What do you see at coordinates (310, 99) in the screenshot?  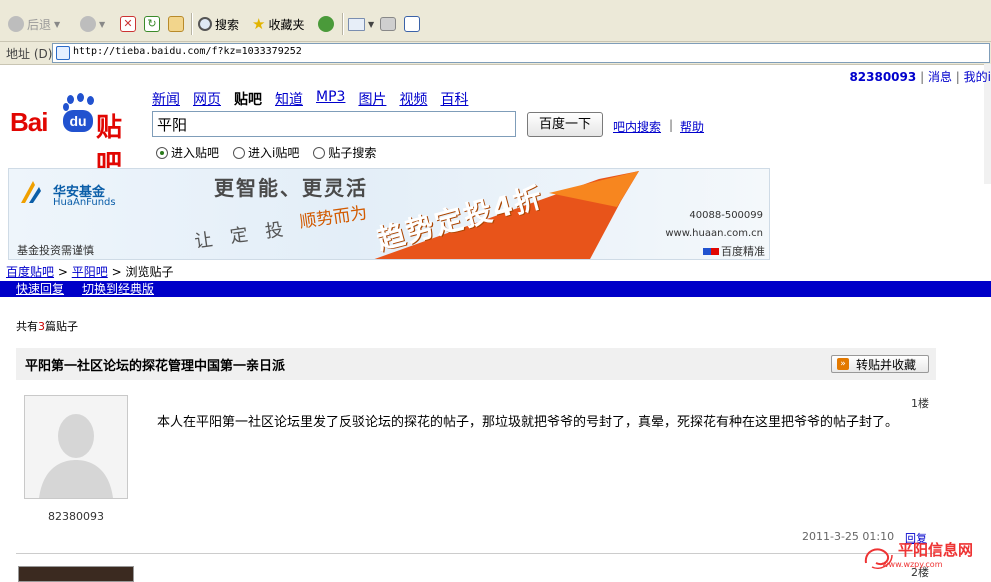 I see `product-nav: 新闻 网页 贴吧 知道 MP3 图片 视频 百科` at bounding box center [310, 99].